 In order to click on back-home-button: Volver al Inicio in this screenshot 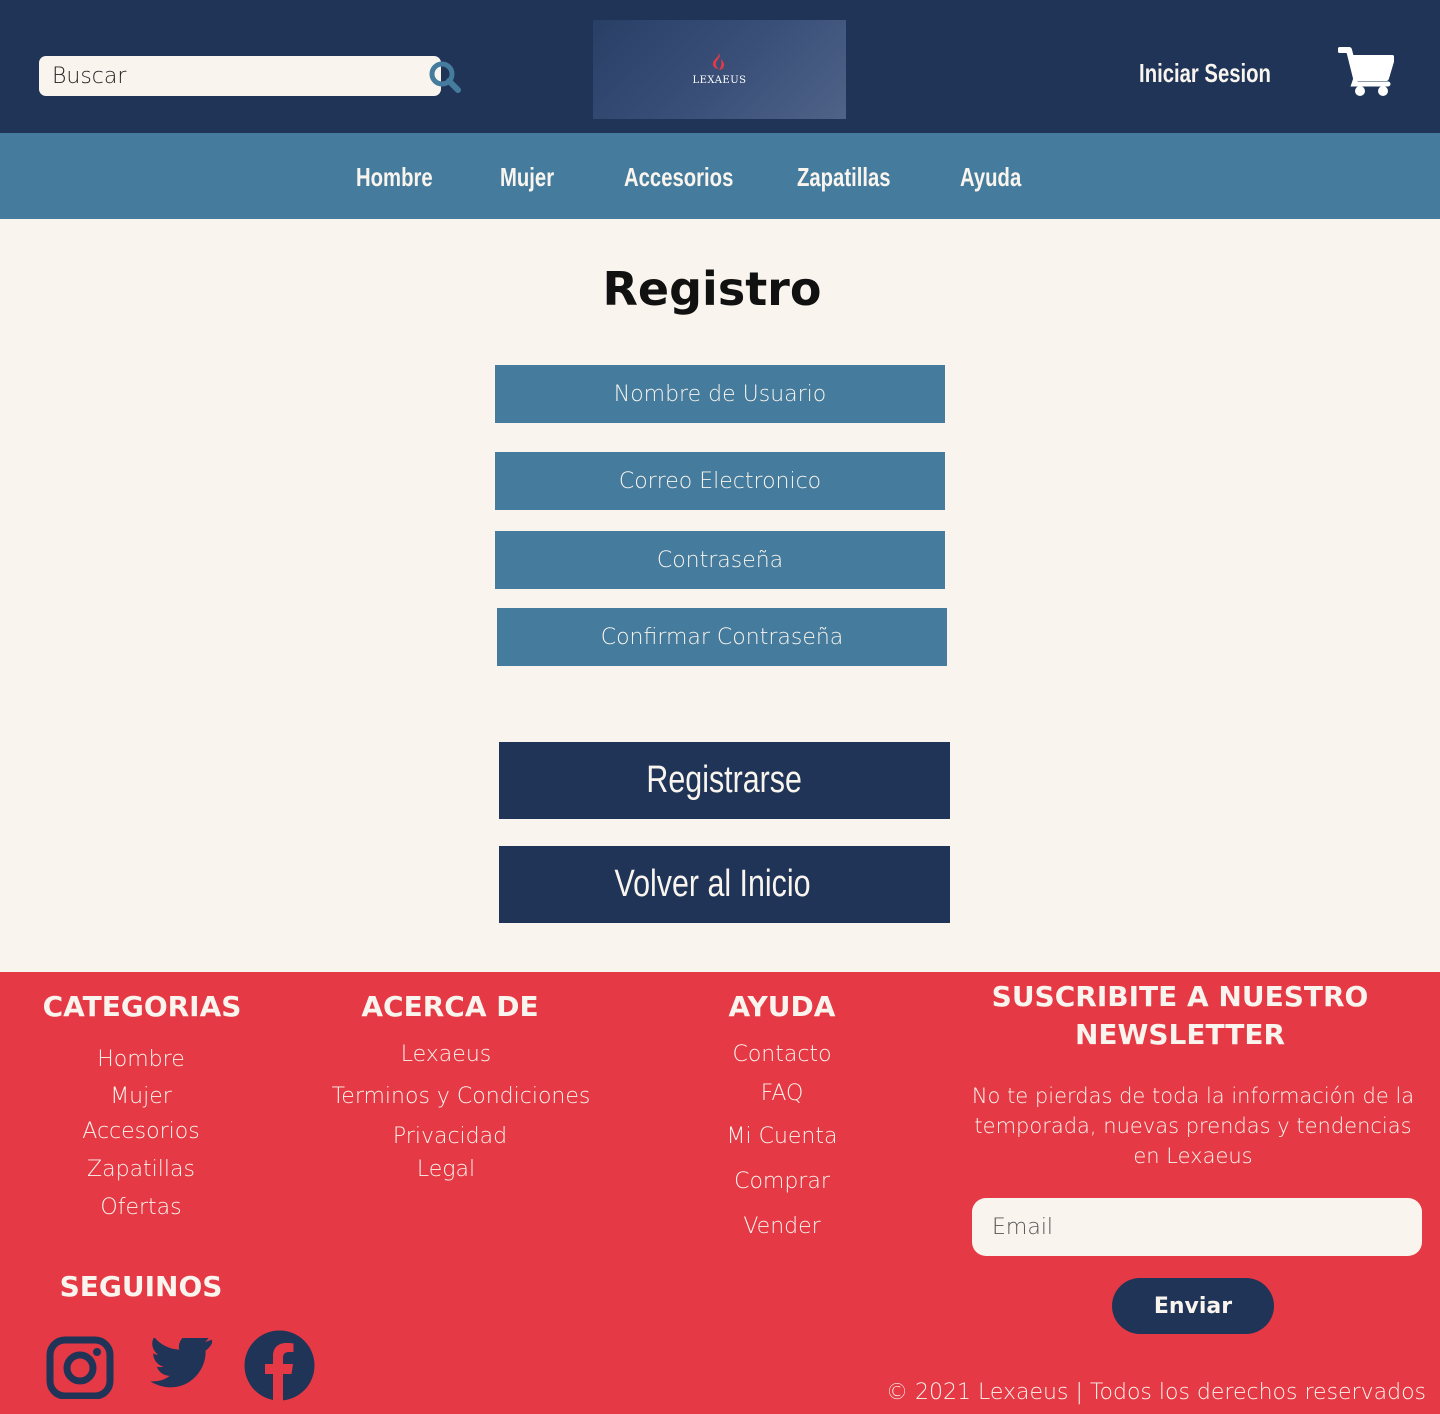, I will do `click(724, 884)`.